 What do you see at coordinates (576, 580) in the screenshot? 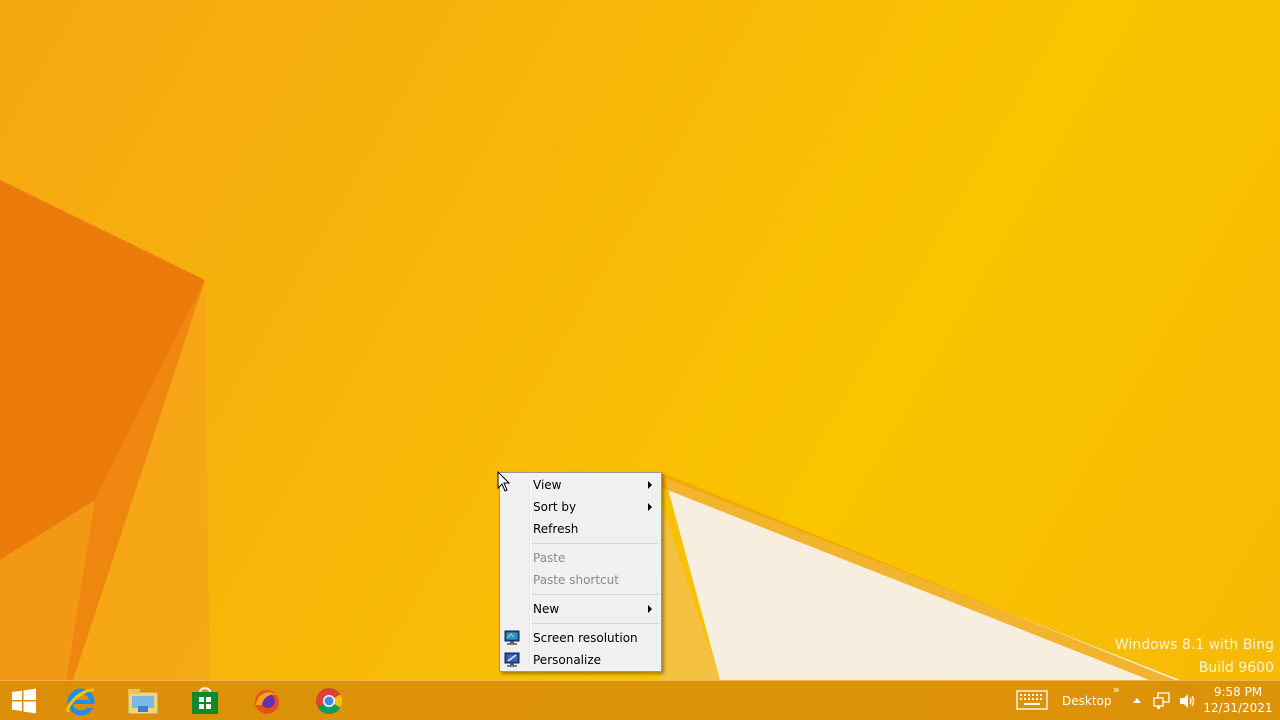
I see `menu-item-label: Paste shortcut` at bounding box center [576, 580].